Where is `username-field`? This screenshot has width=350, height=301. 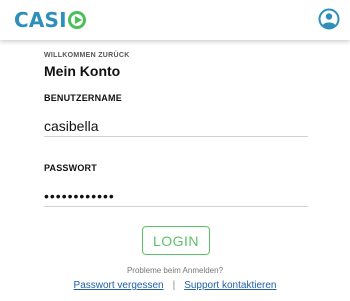 username-field is located at coordinates (176, 126).